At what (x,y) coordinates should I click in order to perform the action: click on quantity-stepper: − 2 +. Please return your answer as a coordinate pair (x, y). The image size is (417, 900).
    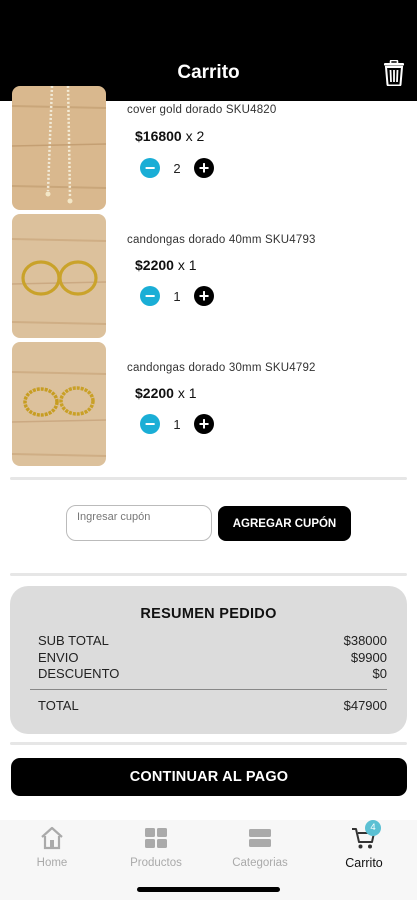
    Looking at the image, I should click on (177, 168).